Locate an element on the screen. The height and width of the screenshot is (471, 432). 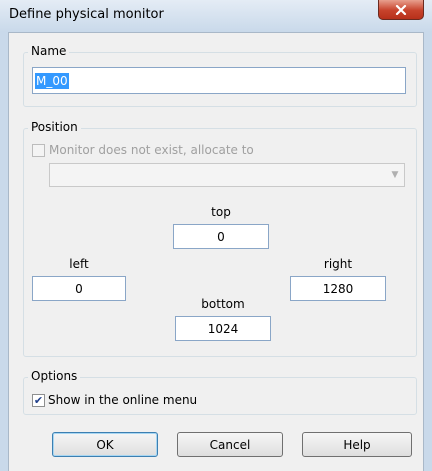
cancel-button: Cancel is located at coordinates (230, 444).